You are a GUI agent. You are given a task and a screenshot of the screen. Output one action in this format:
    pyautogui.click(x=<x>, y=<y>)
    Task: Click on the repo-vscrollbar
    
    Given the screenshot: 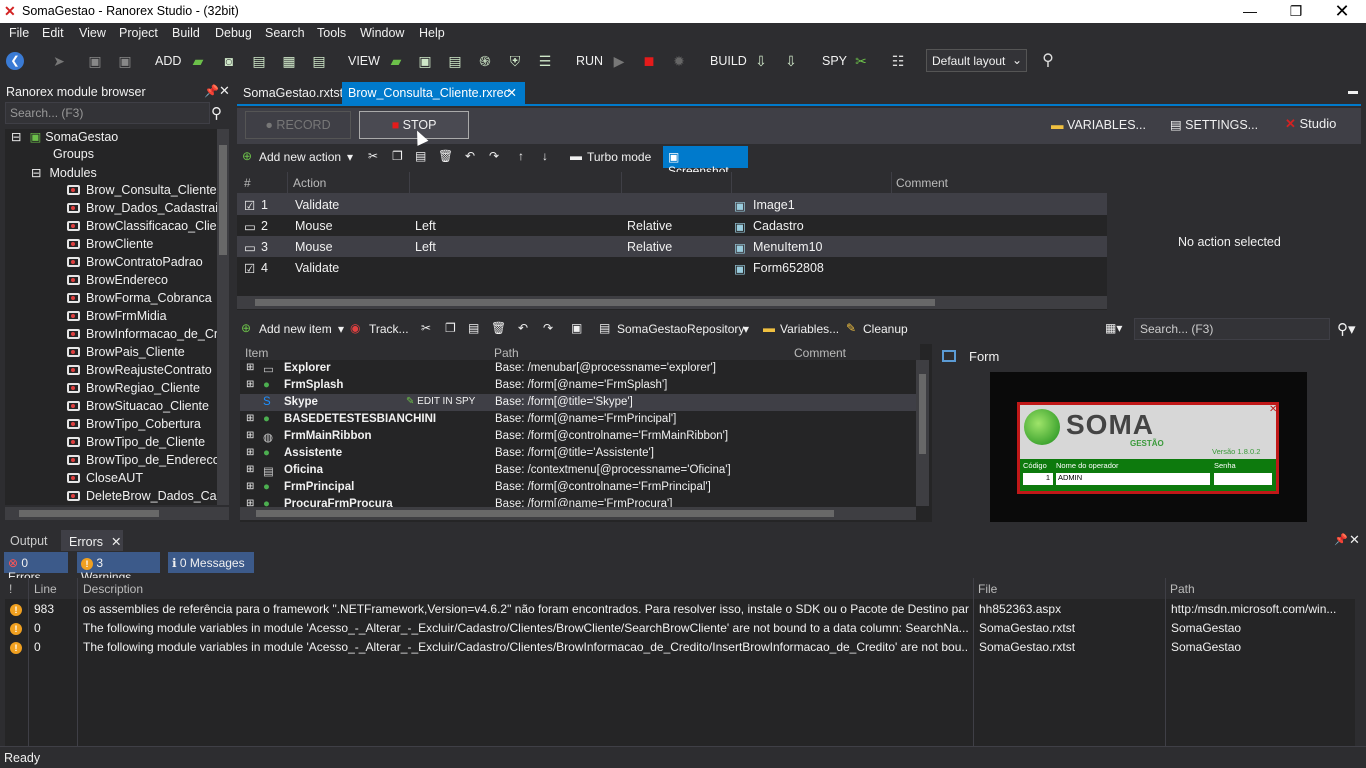 What is the action you would take?
    pyautogui.click(x=922, y=433)
    